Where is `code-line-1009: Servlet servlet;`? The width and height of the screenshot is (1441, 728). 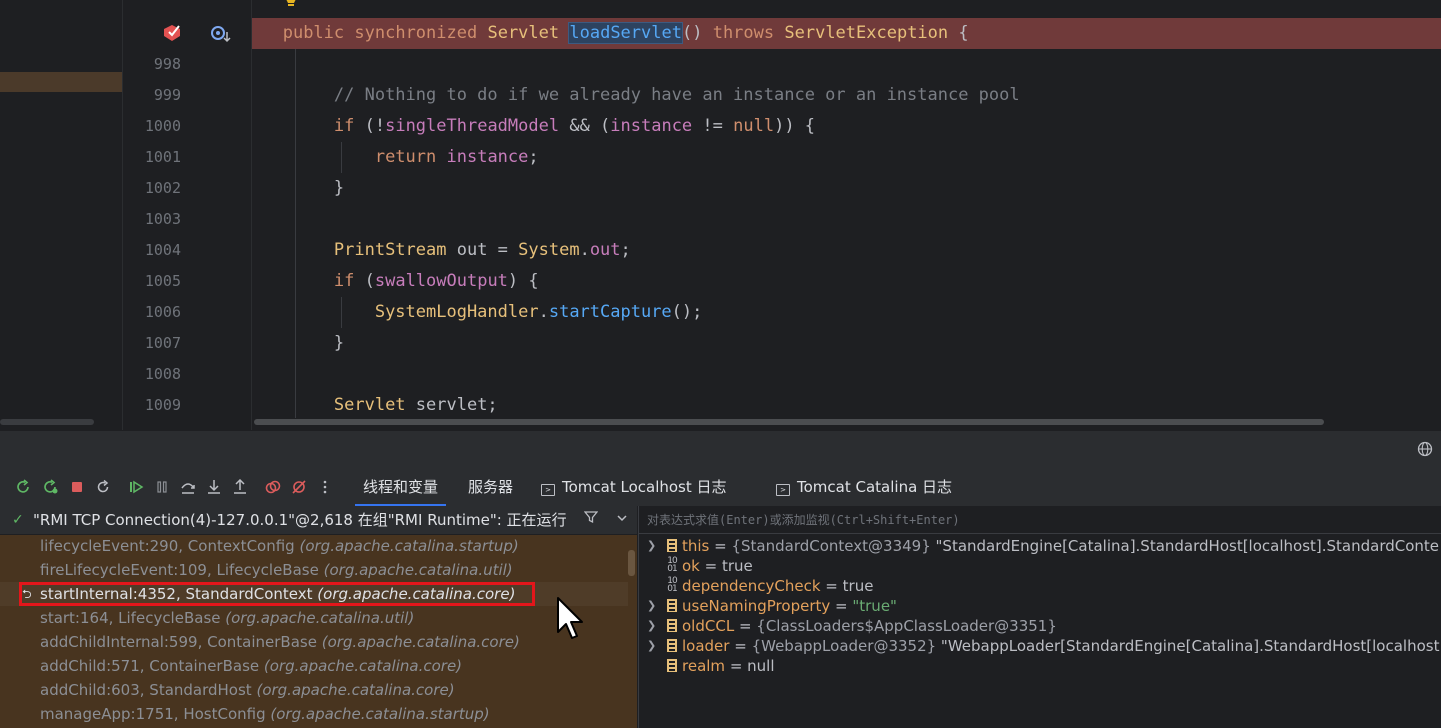
code-line-1009: Servlet servlet; is located at coordinates (846, 405).